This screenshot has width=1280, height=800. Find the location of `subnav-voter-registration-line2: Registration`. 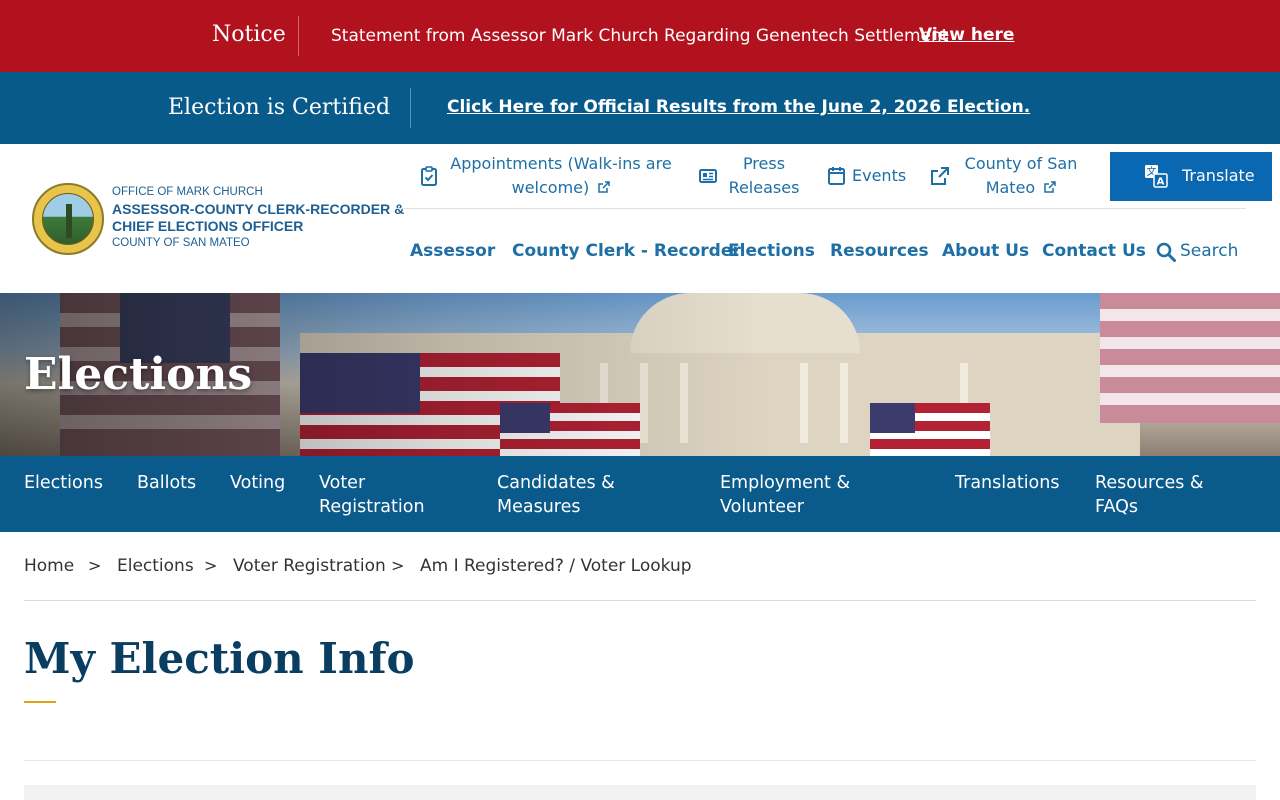

subnav-voter-registration-line2: Registration is located at coordinates (372, 507).